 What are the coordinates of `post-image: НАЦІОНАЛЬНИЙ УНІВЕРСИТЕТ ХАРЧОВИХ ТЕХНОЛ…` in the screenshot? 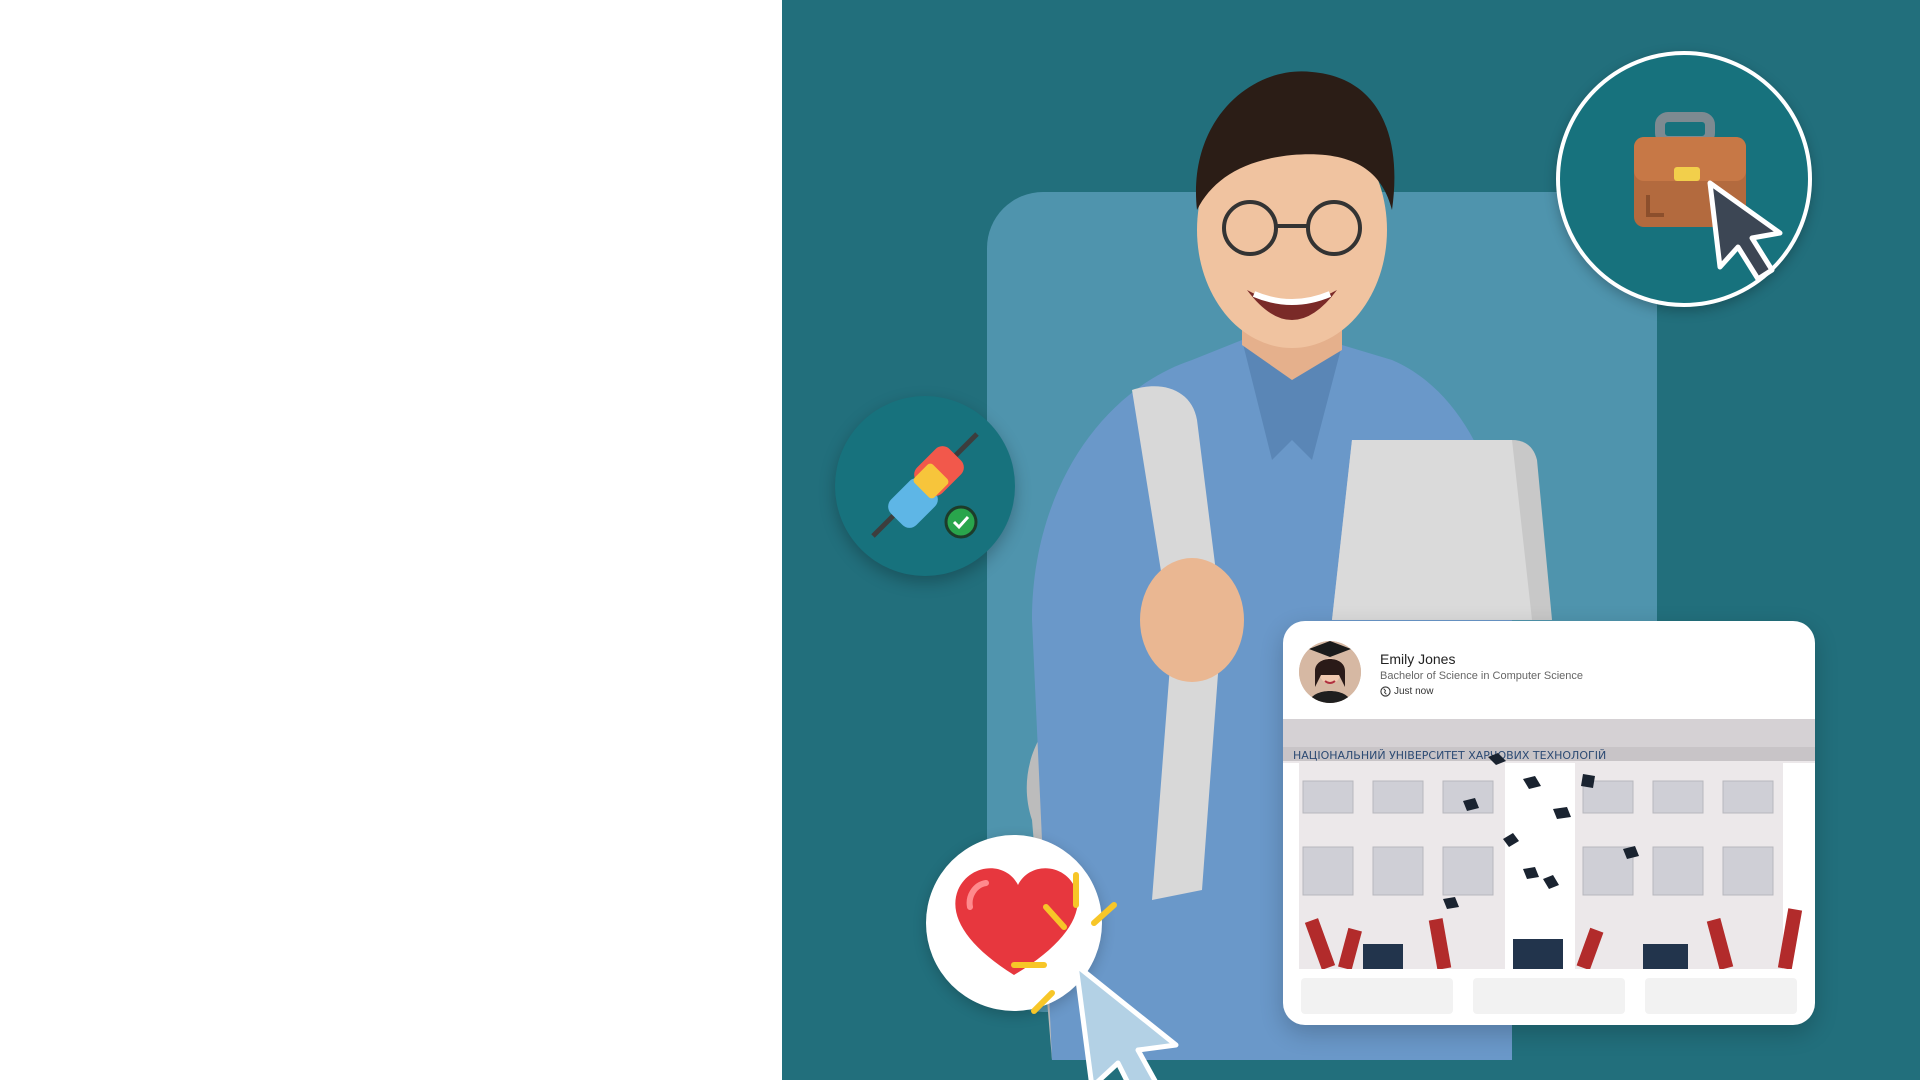 It's located at (1549, 844).